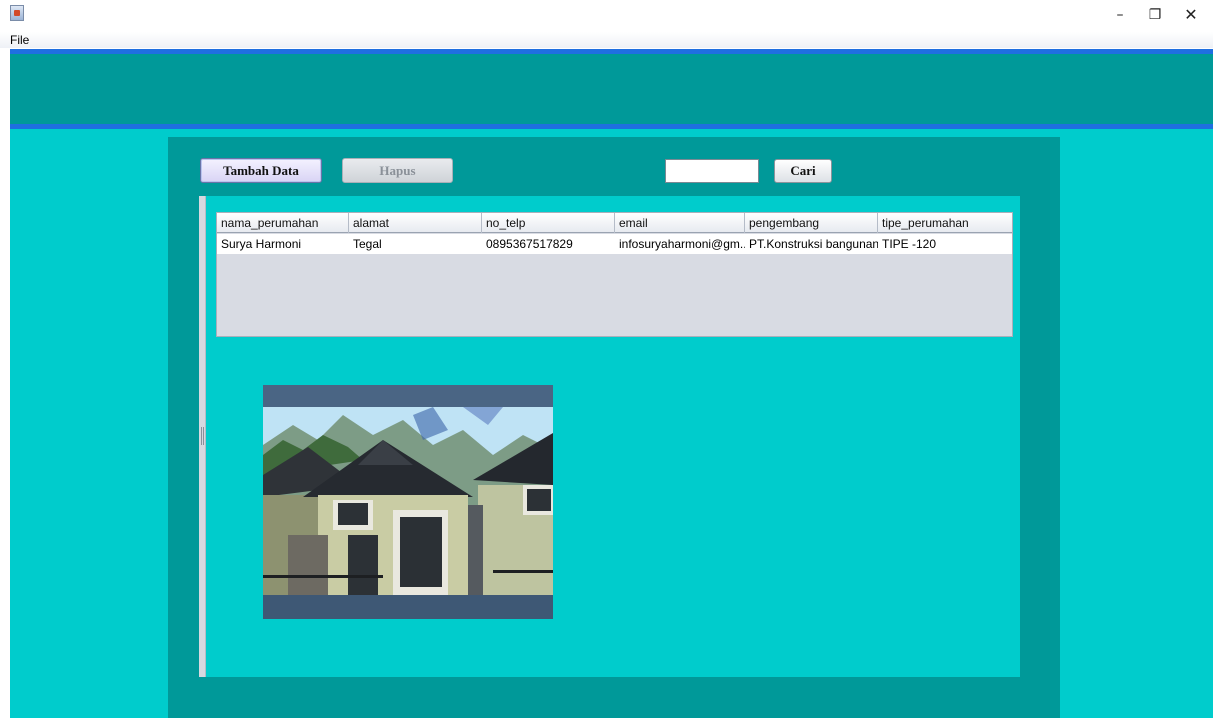 This screenshot has height=718, width=1213. I want to click on menu-bar: File, so click(606, 40).